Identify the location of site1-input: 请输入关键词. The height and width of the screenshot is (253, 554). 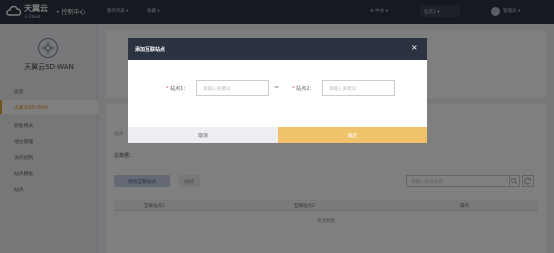
(232, 88).